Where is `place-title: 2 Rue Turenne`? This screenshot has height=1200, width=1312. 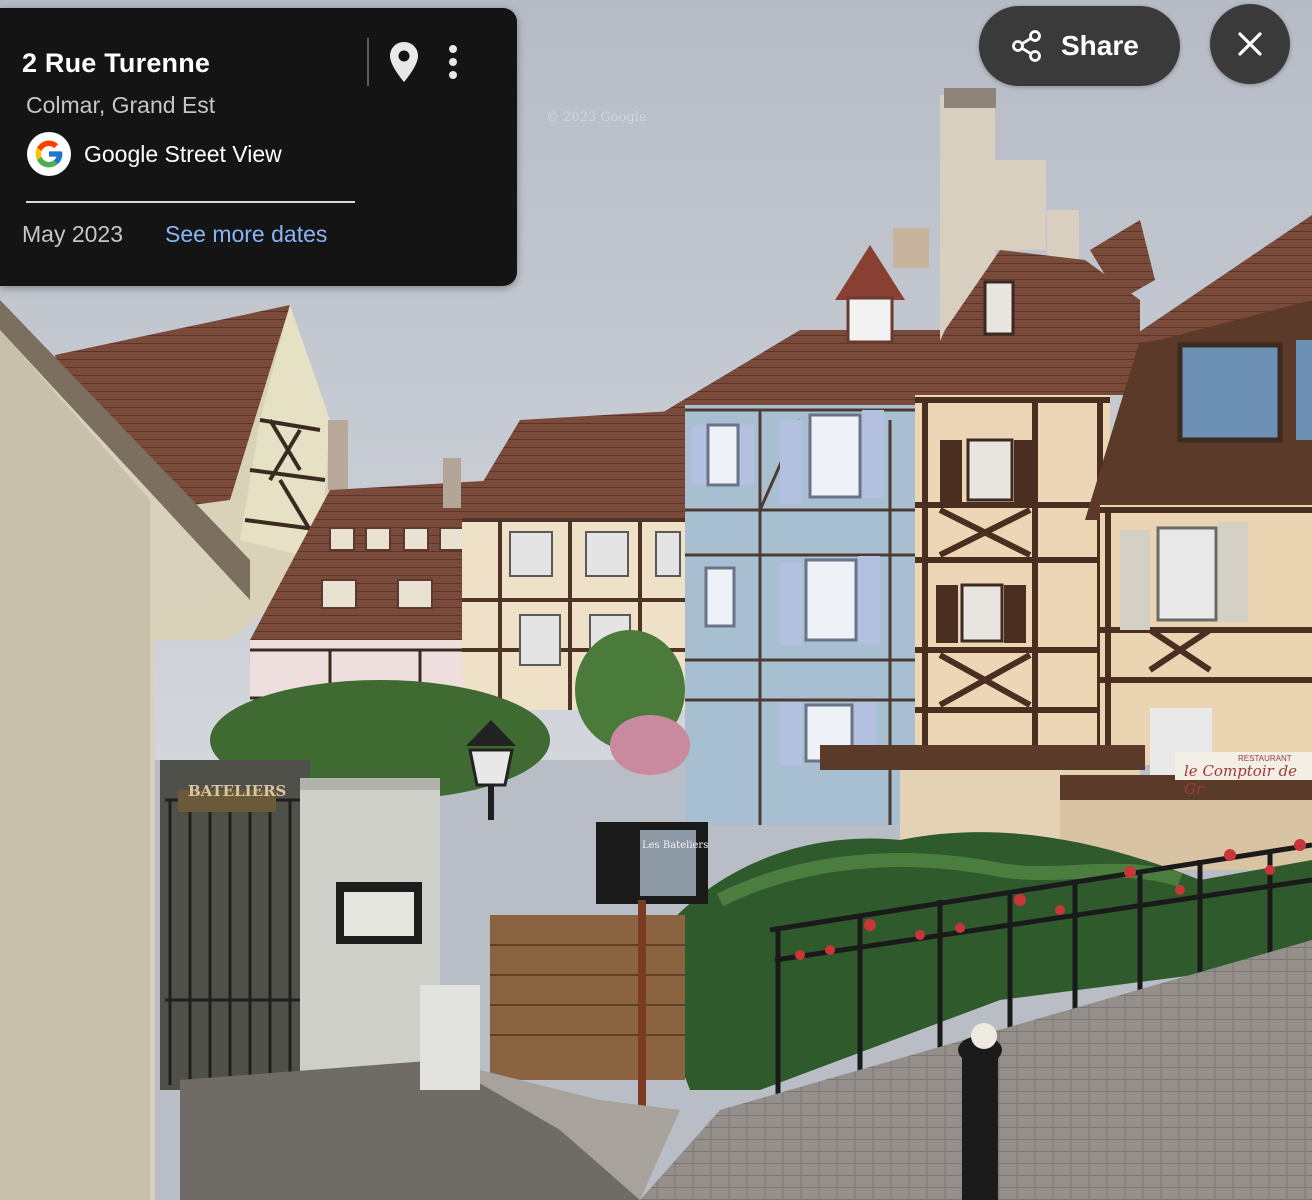
place-title: 2 Rue Turenne is located at coordinates (116, 63).